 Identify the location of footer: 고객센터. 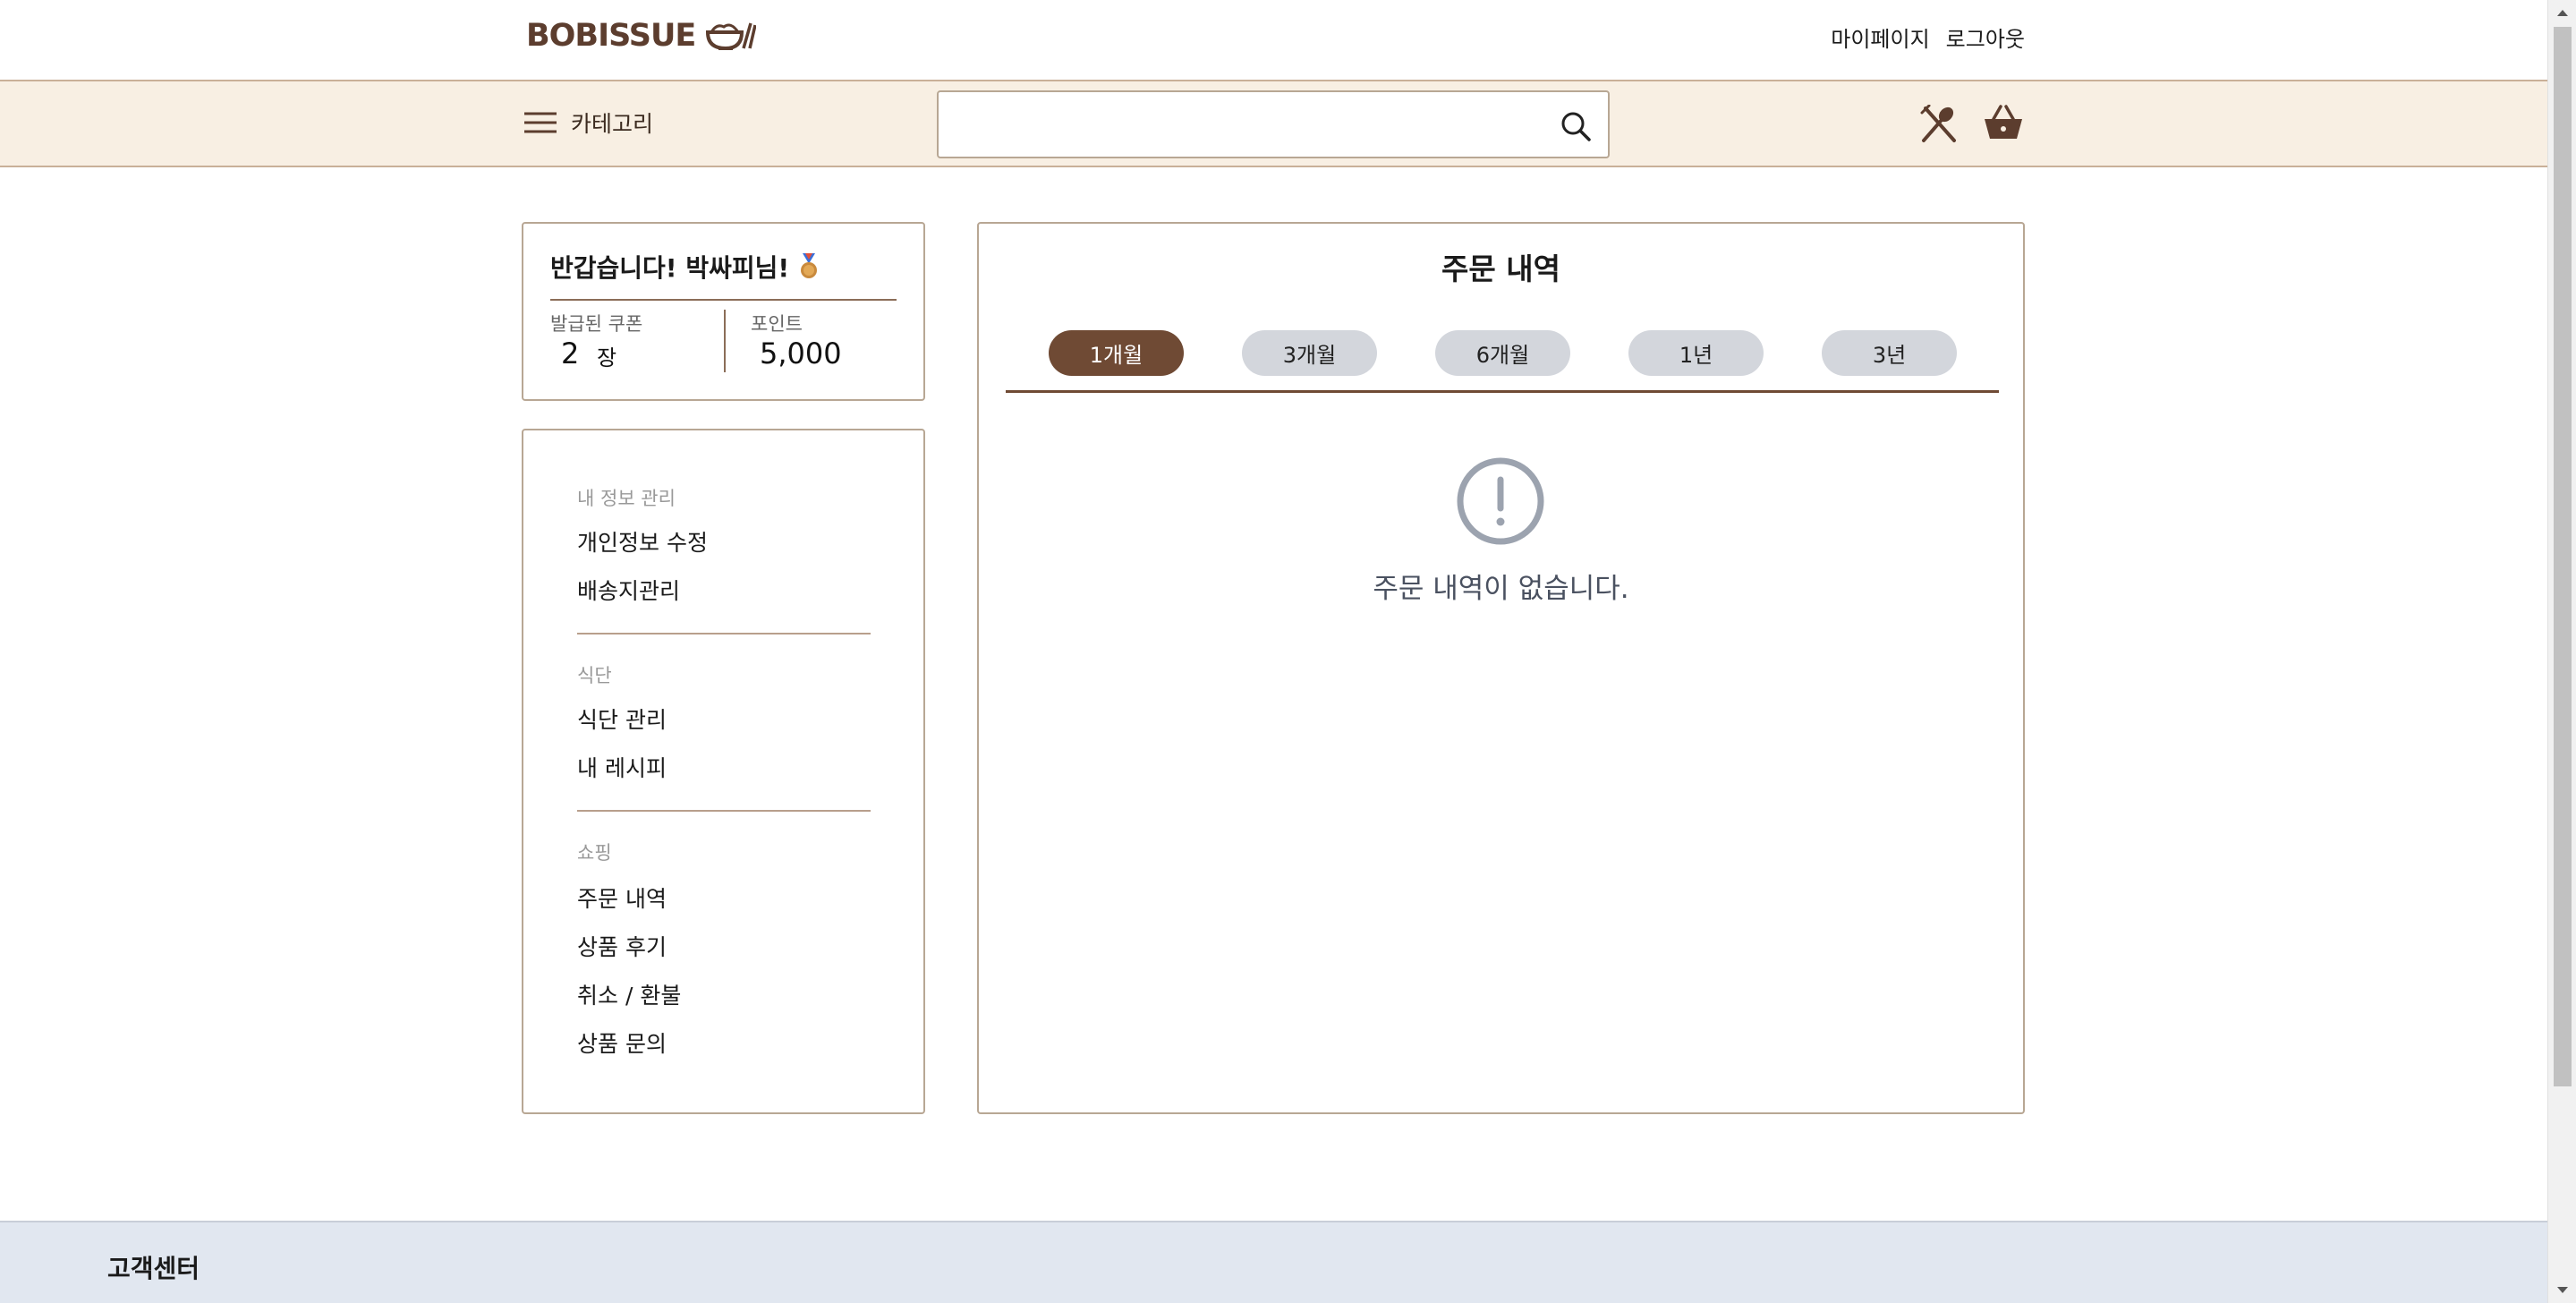
(1273, 1262).